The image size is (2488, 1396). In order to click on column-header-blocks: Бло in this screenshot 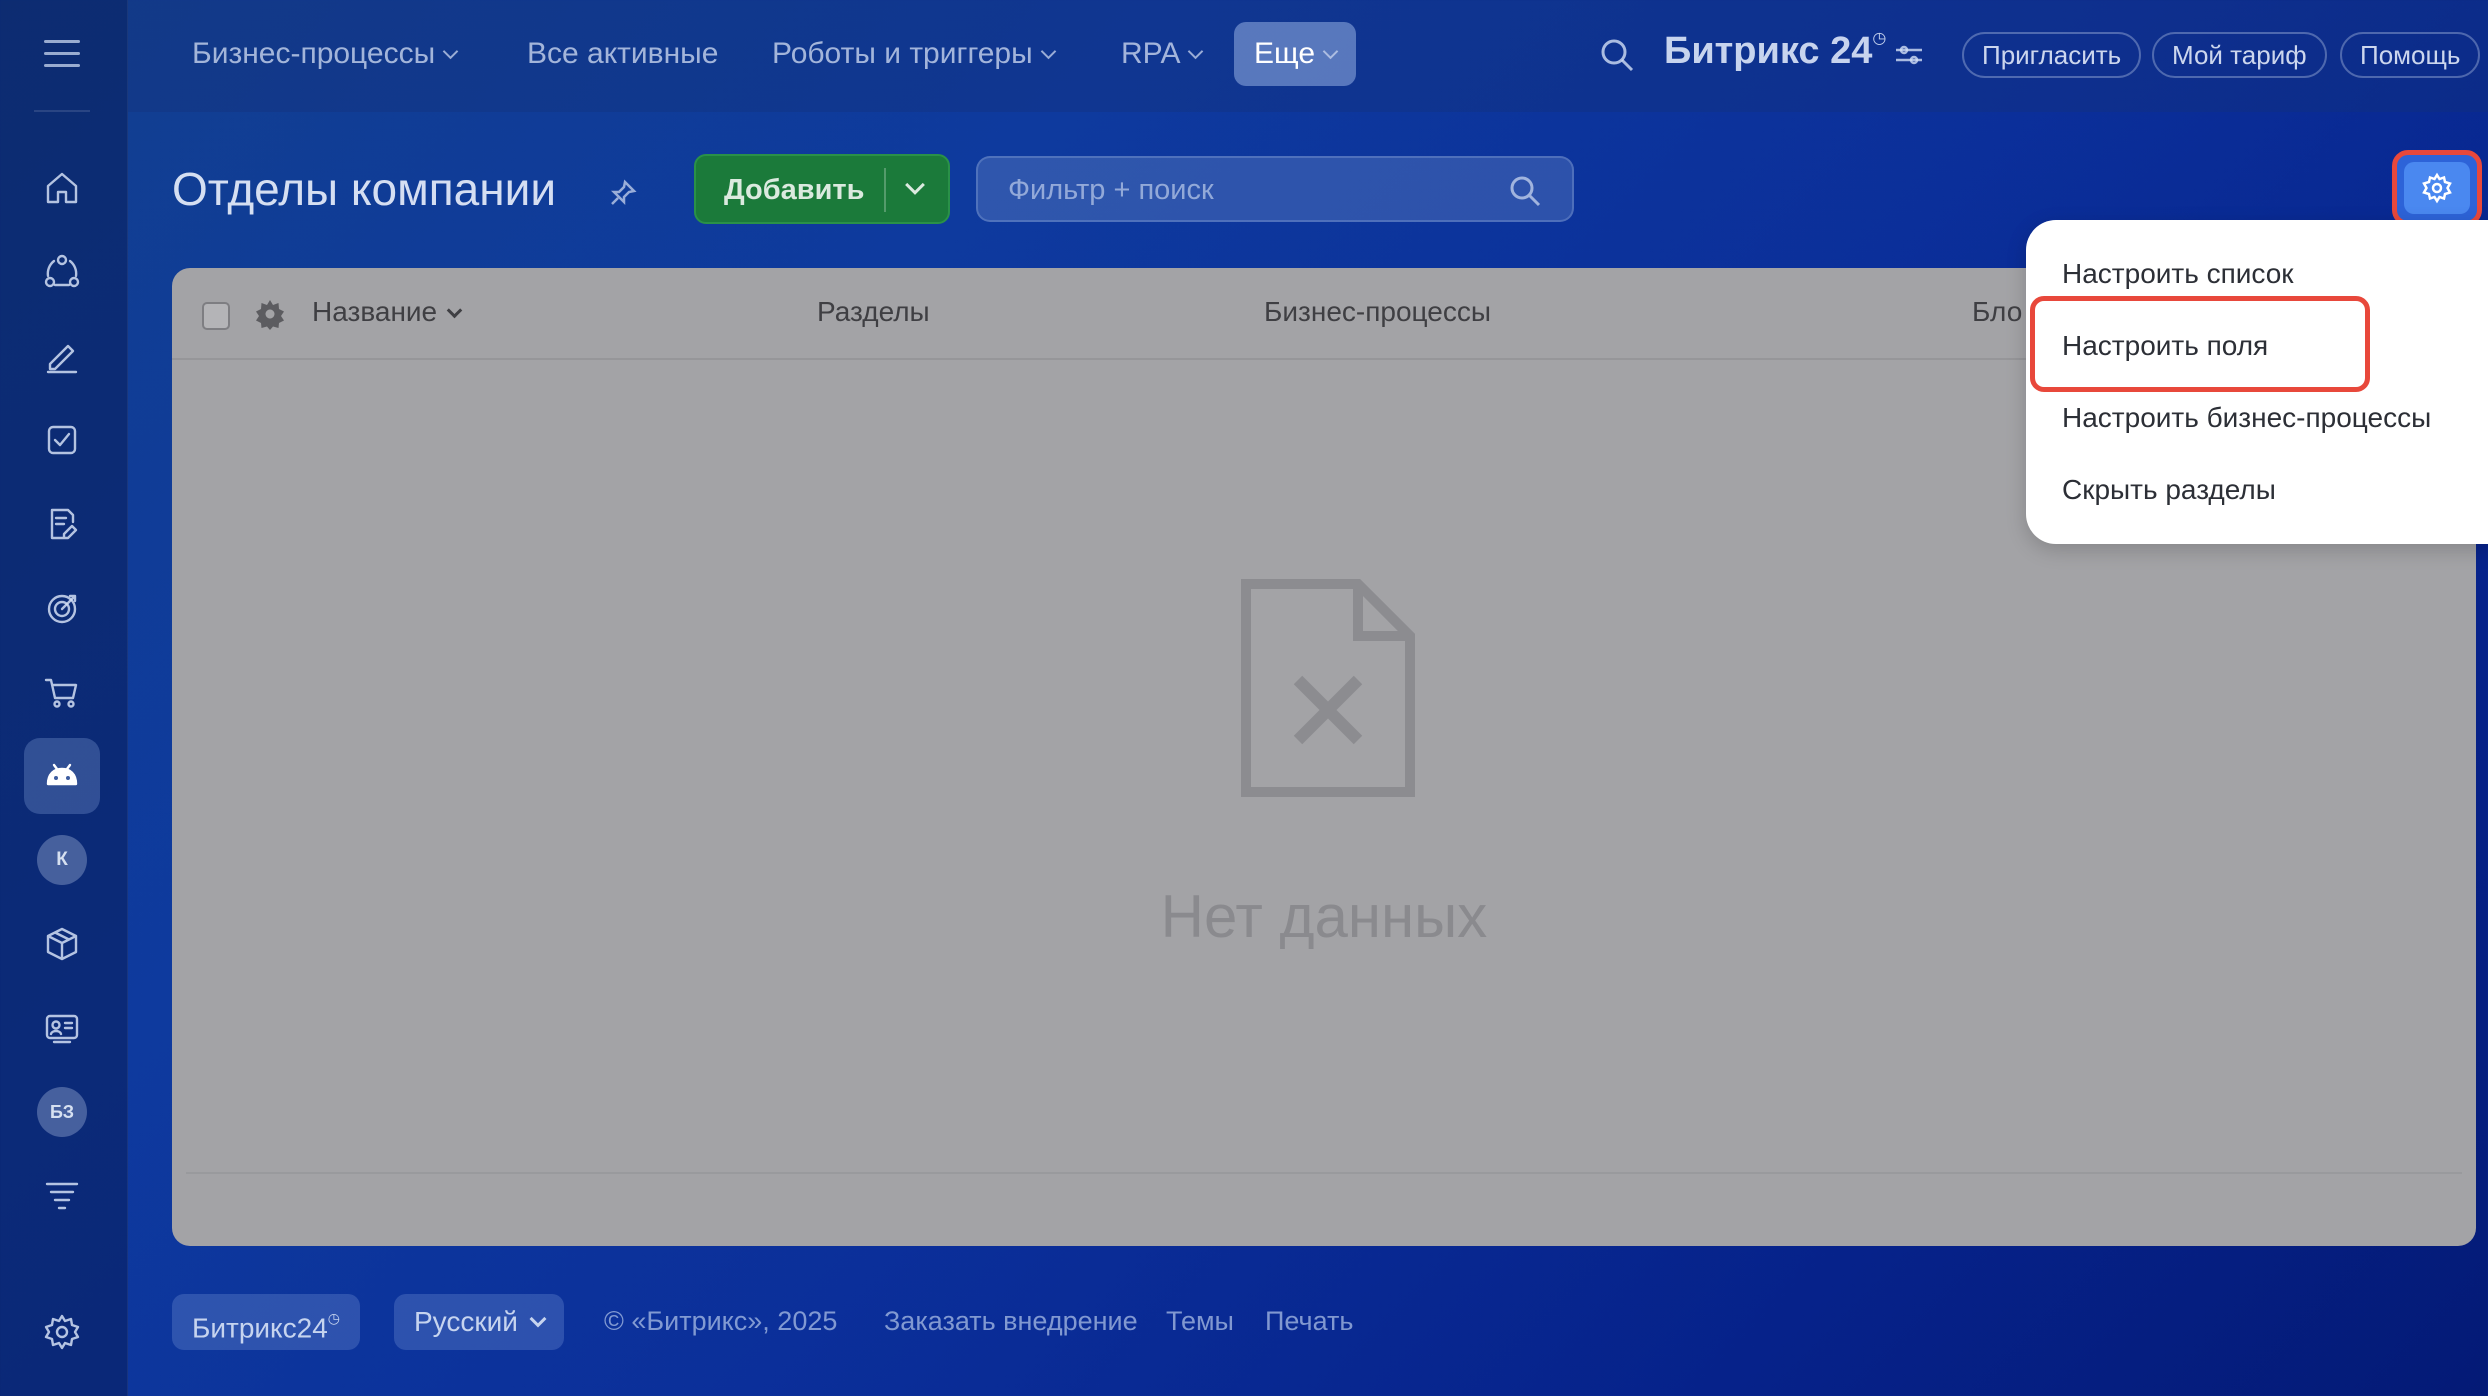, I will do `click(1997, 312)`.